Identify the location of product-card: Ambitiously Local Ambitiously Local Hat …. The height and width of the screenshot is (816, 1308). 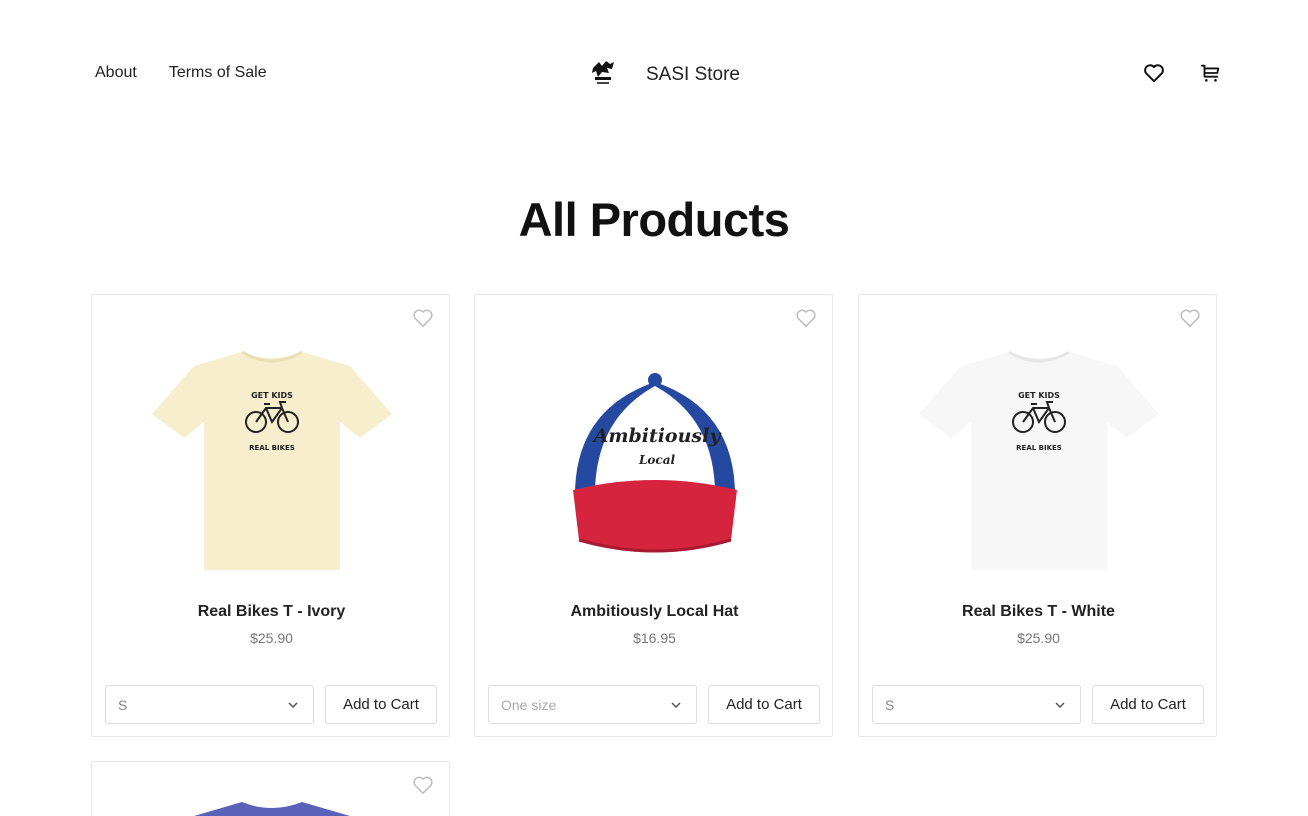
(653, 515).